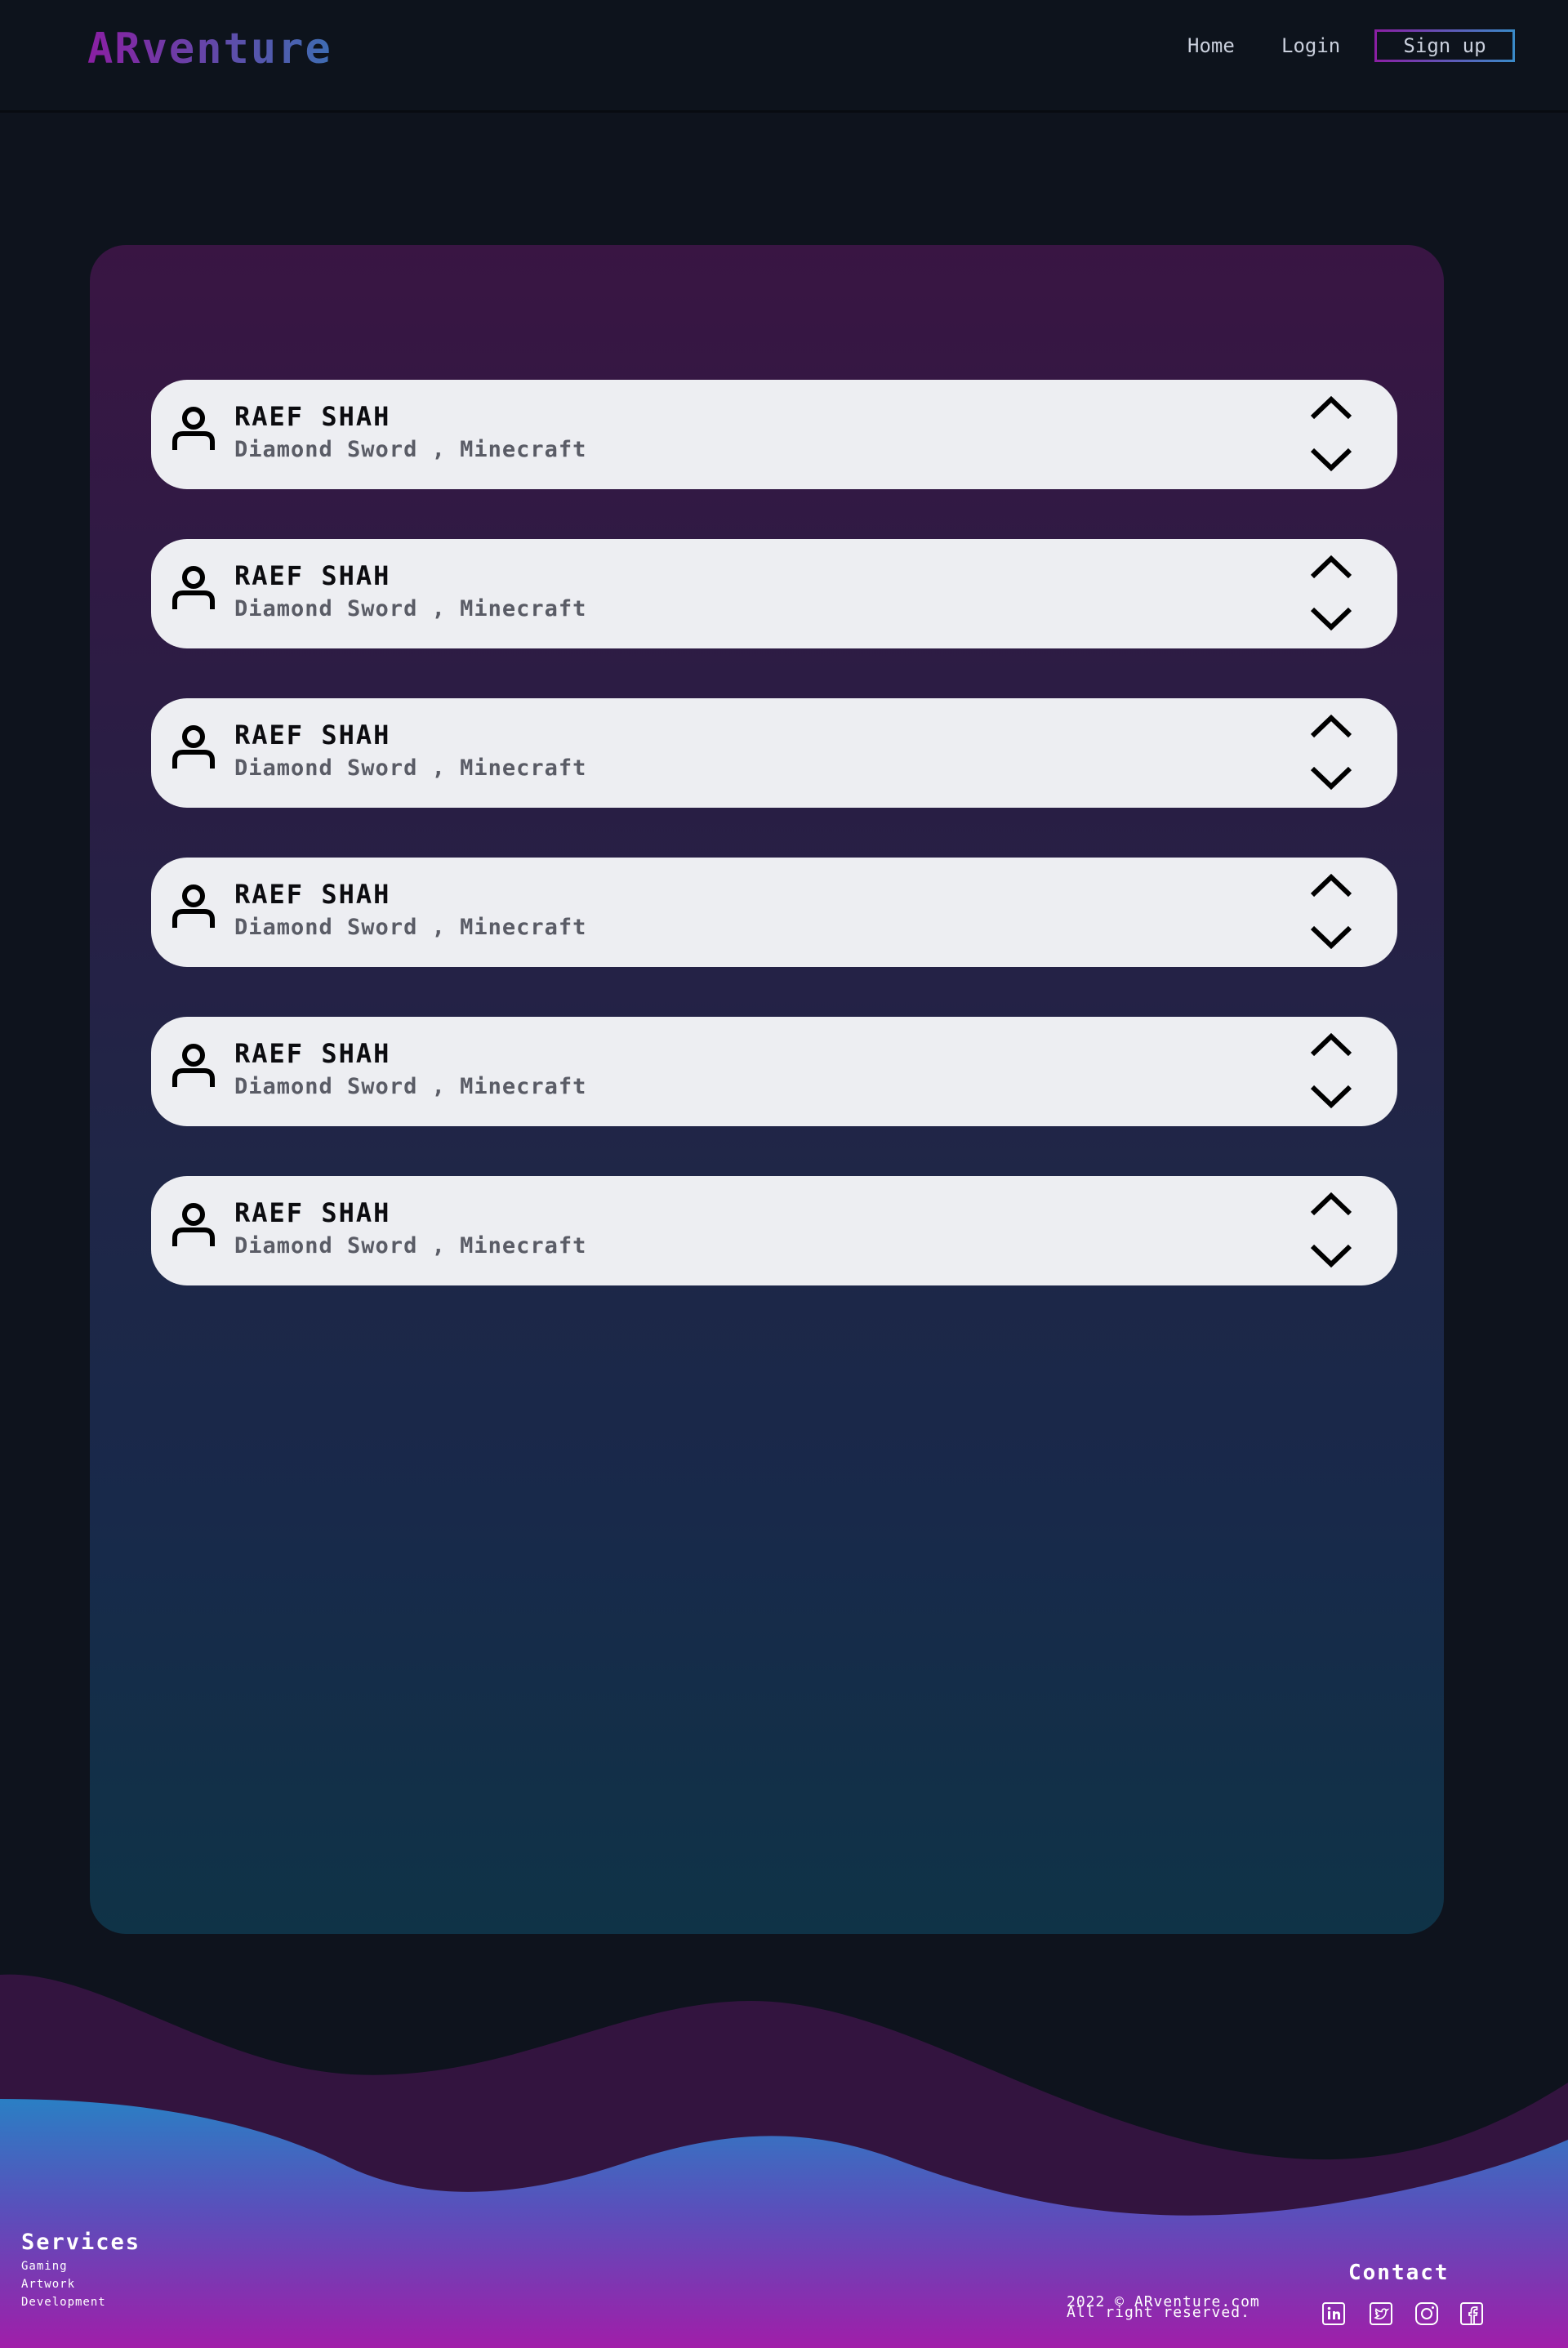 This screenshot has height=2348, width=1568. Describe the element at coordinates (80, 2303) in the screenshot. I see `service-development-link: Development` at that location.